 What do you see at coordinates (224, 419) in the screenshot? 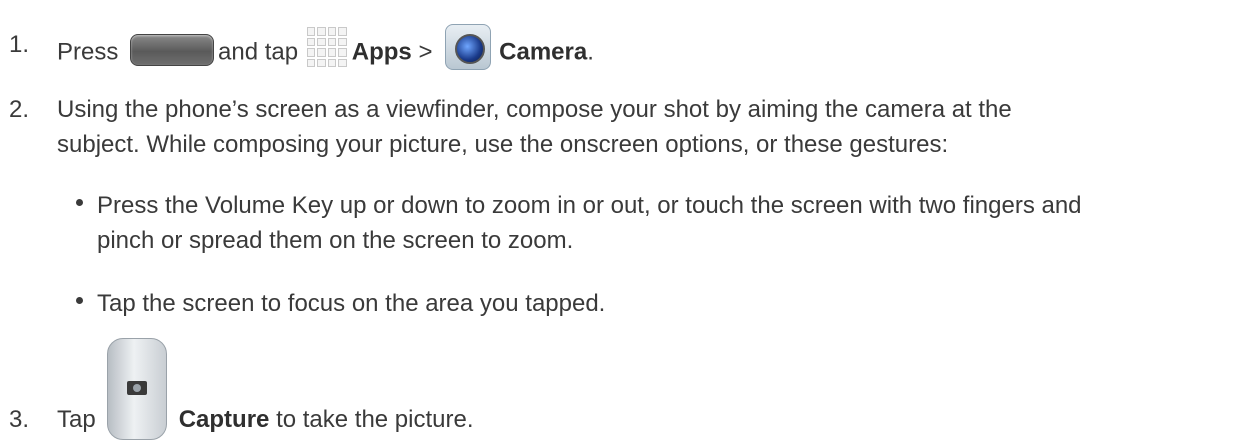
I see `capture-label: Capture` at bounding box center [224, 419].